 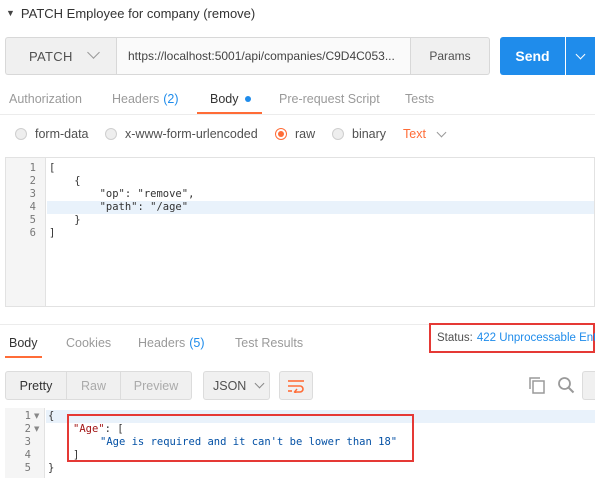 I want to click on params-label: Params, so click(x=450, y=56).